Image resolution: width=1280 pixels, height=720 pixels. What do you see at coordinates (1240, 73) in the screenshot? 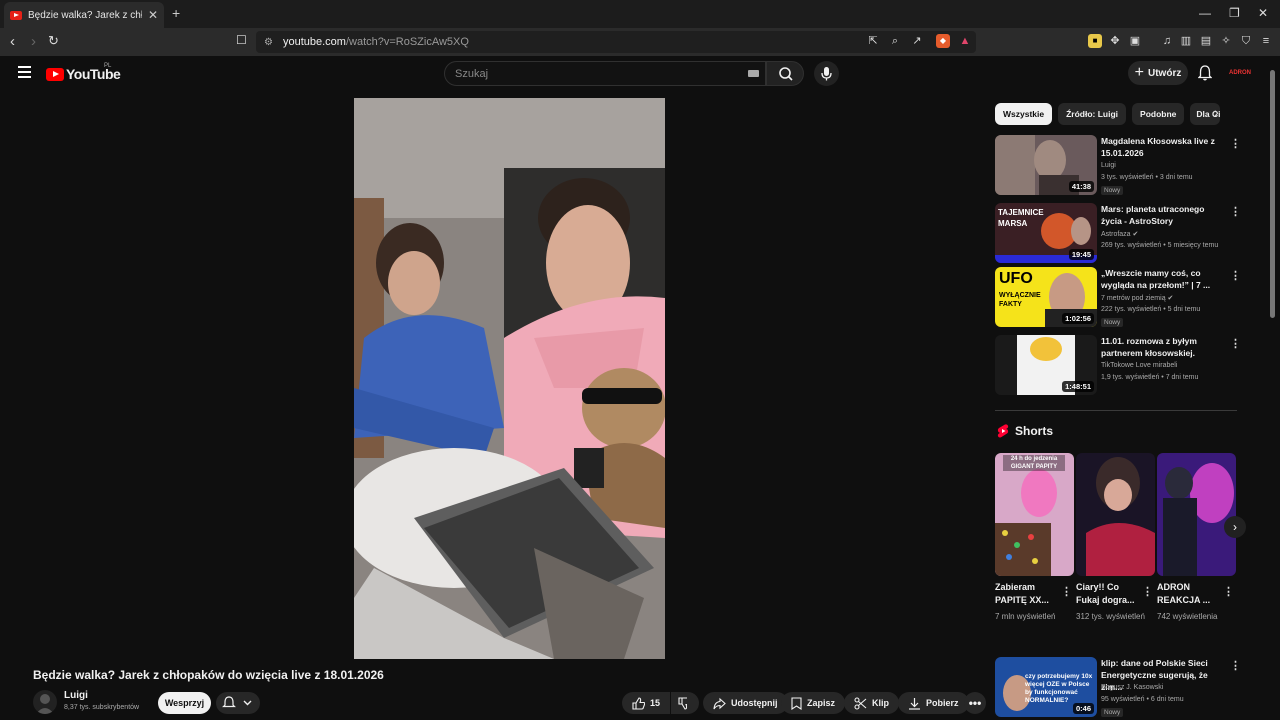
I see `account-avatar: ADRON` at bounding box center [1240, 73].